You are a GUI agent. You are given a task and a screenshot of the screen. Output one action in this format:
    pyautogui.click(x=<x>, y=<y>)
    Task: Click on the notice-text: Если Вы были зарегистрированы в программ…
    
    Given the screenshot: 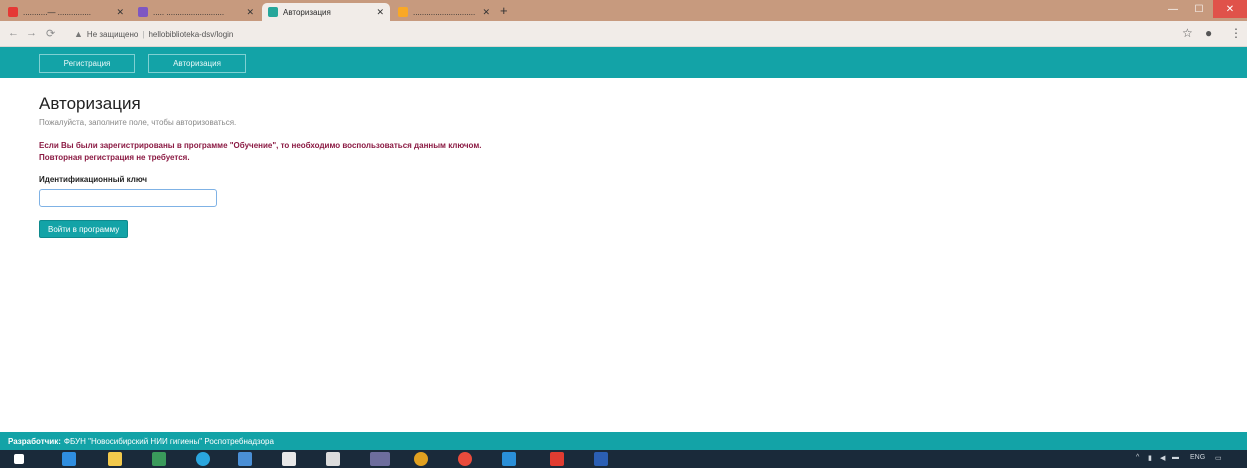 What is the action you would take?
    pyautogui.click(x=260, y=152)
    